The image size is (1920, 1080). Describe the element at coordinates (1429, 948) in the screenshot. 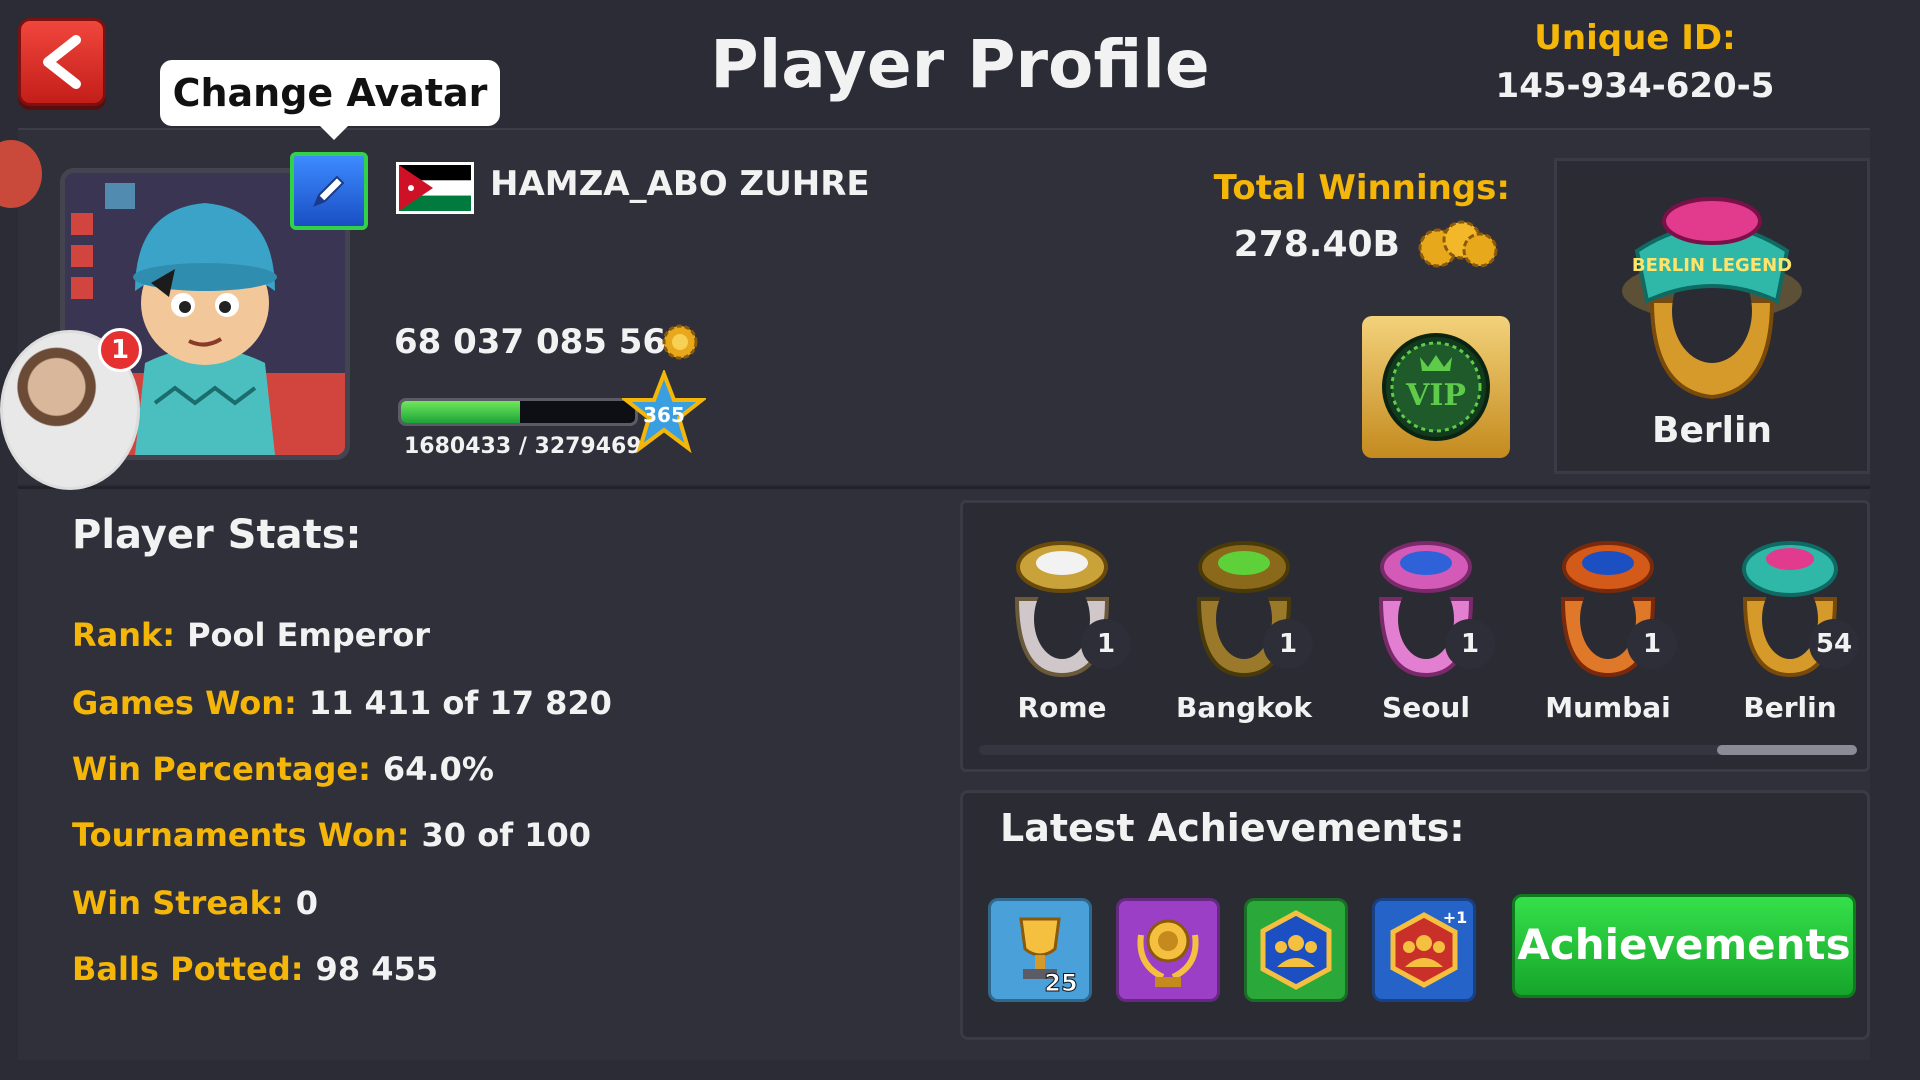

I see `team-hexagon-plus-icon: +1` at that location.